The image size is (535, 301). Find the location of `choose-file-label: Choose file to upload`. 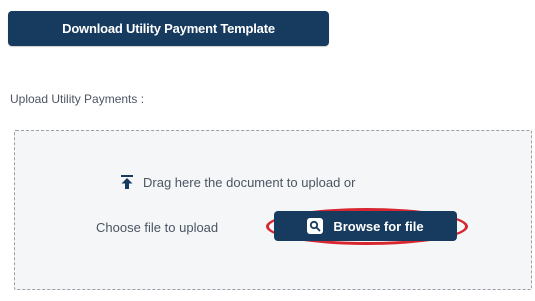

choose-file-label: Choose file to upload is located at coordinates (157, 227).